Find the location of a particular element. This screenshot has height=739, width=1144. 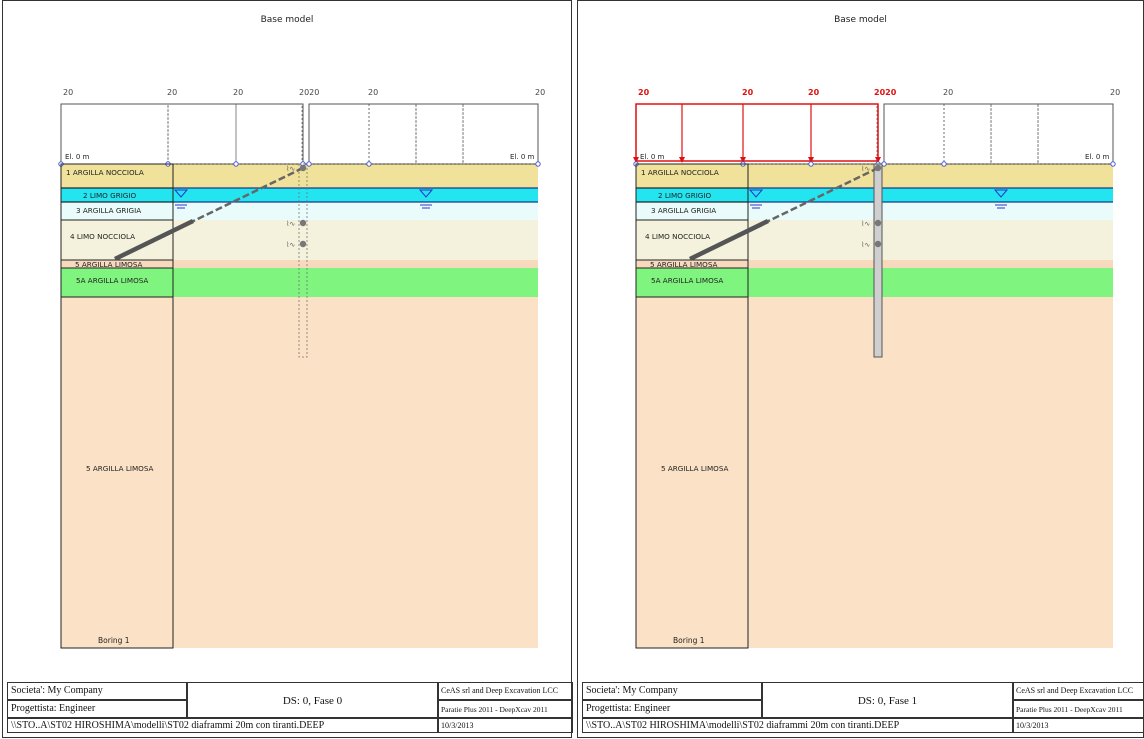

stage-field: DS: 0, Fase 1 is located at coordinates (887, 700).